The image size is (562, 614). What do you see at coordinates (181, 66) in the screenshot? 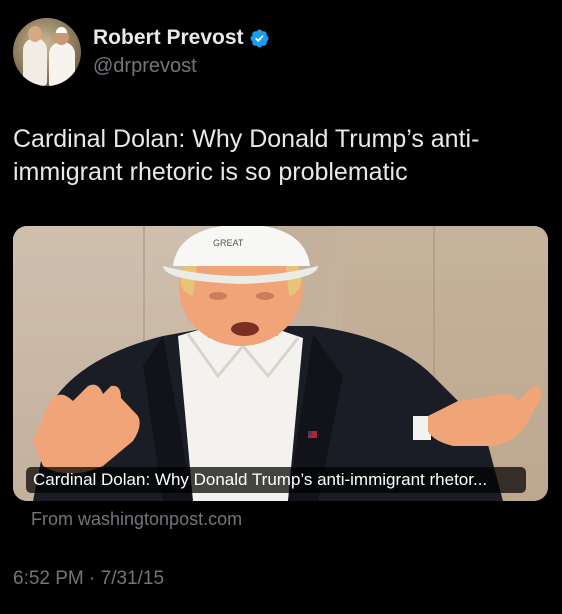
I see `author-handle: @drprevost` at bounding box center [181, 66].